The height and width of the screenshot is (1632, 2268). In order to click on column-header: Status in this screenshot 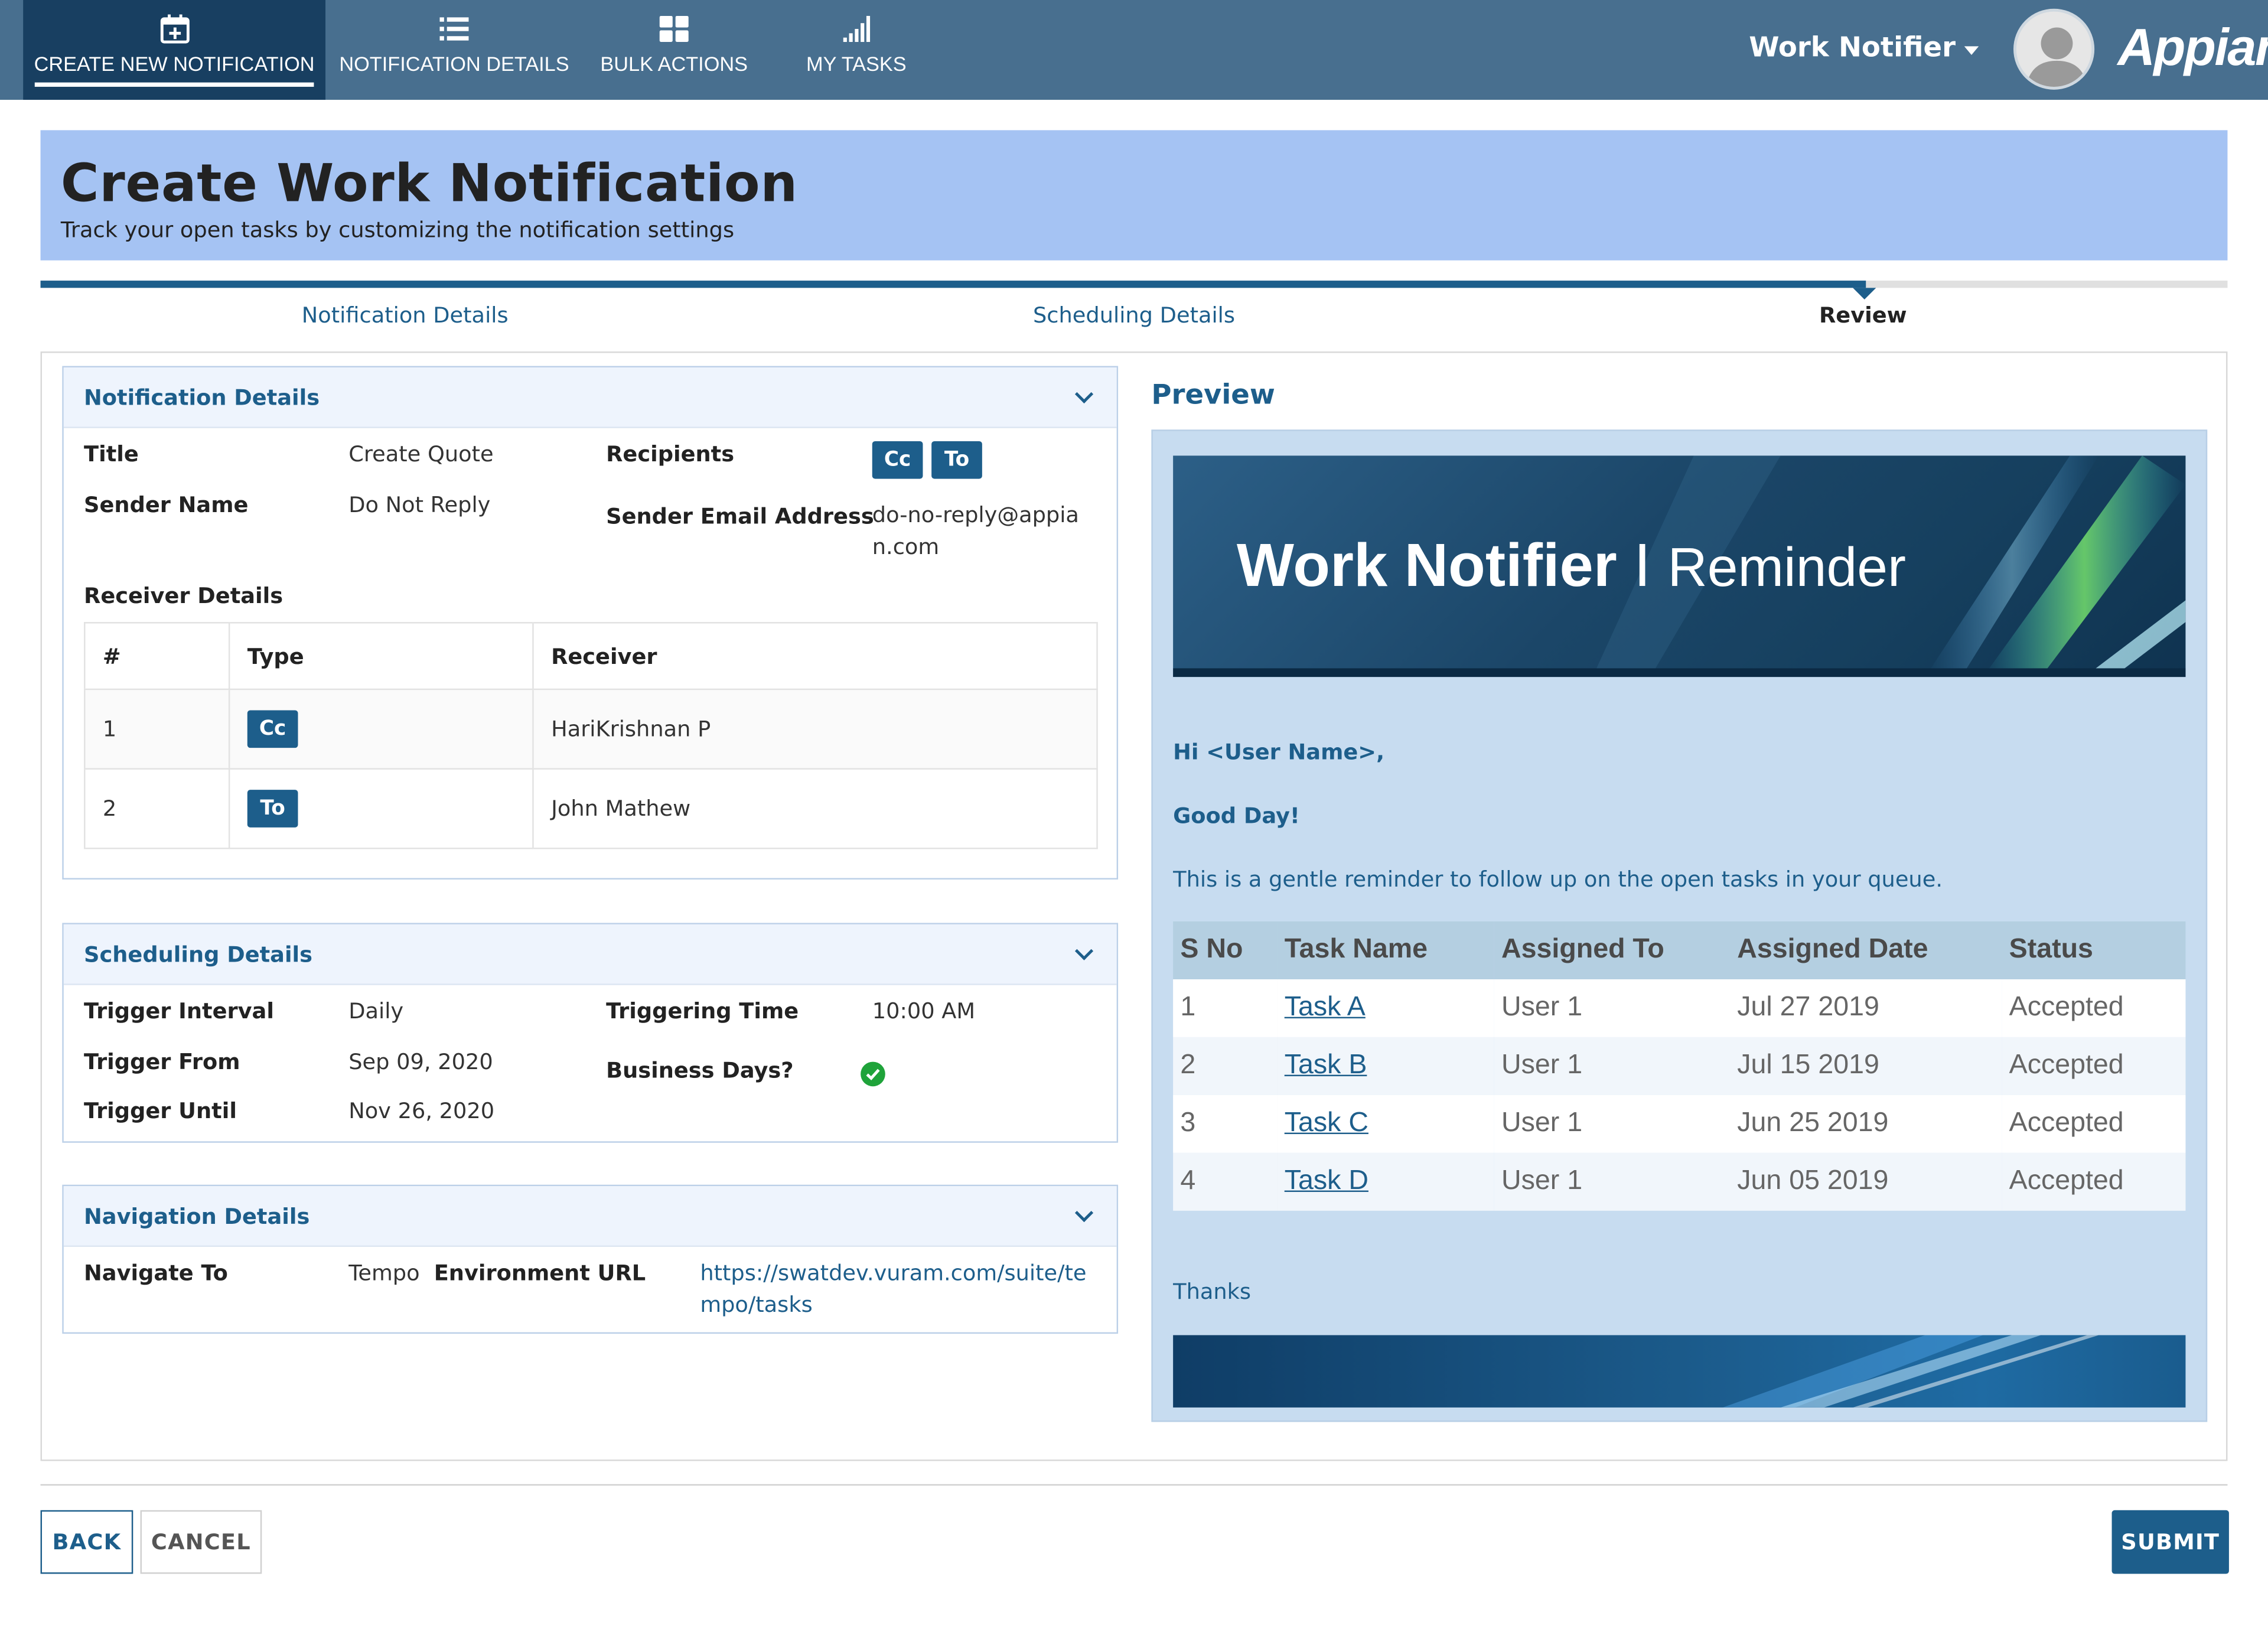, I will do `click(2094, 950)`.